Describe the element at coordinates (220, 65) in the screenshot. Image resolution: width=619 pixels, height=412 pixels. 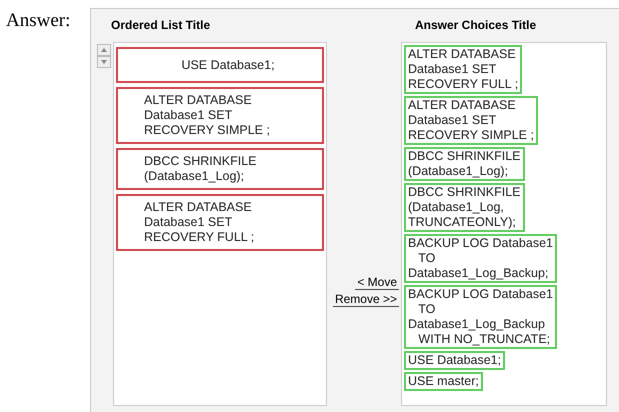
I see `ordered-item: USE Database1;` at that location.